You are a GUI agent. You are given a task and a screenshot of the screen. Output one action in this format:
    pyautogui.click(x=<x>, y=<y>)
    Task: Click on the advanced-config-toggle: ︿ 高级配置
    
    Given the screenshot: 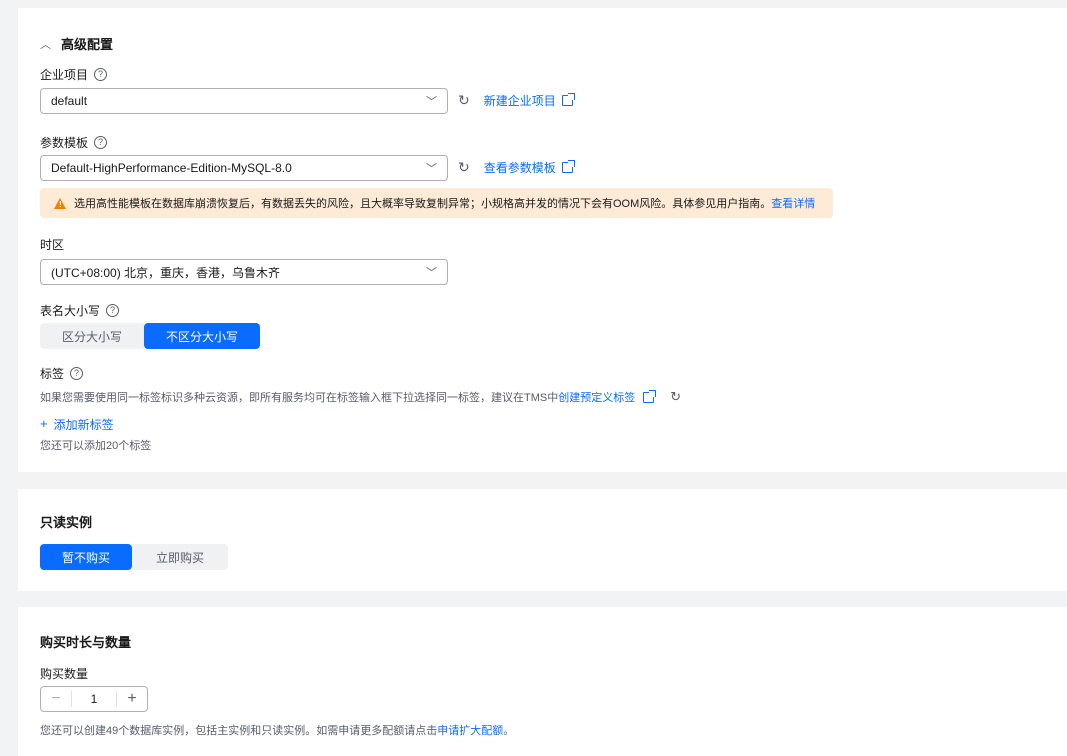 What is the action you would take?
    pyautogui.click(x=76, y=43)
    